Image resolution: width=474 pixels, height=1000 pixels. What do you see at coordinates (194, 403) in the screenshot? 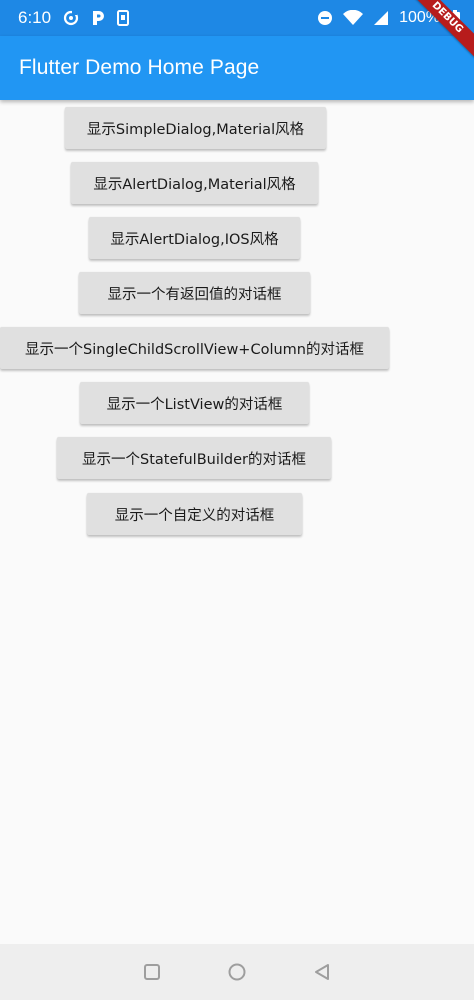
I see `listview-dialog-button: 显示一个ListView的对话框` at bounding box center [194, 403].